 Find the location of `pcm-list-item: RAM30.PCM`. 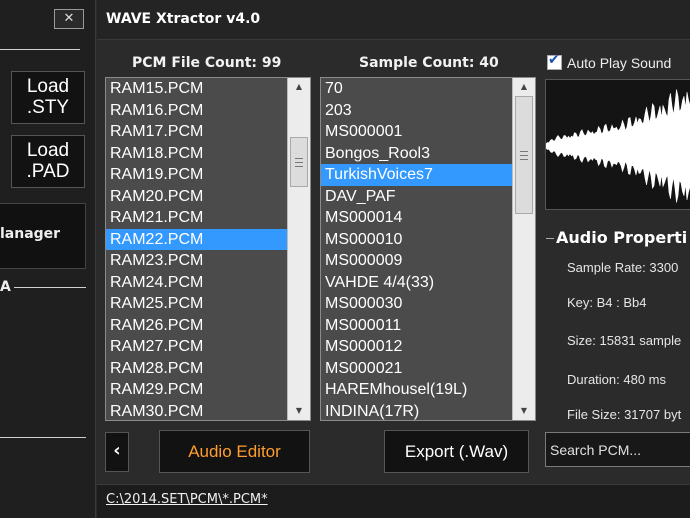

pcm-list-item: RAM30.PCM is located at coordinates (196, 411).